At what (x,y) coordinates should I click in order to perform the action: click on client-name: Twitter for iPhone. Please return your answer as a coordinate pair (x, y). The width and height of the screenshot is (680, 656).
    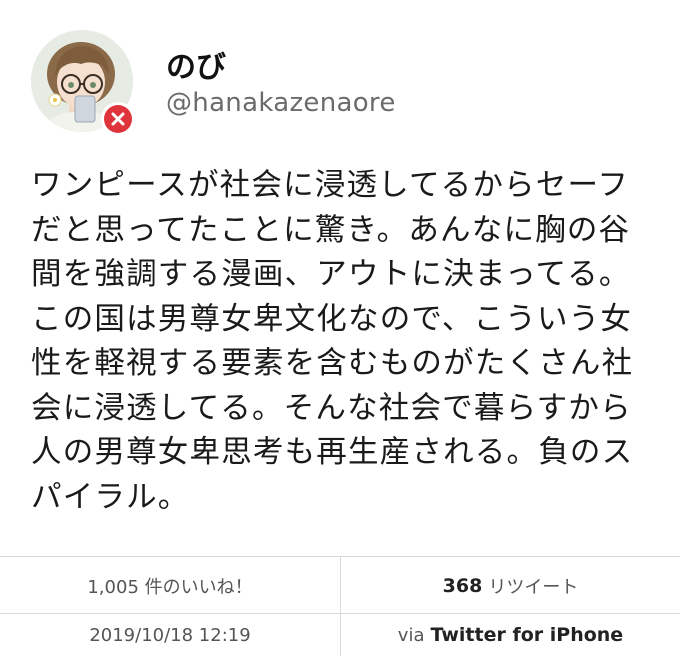
    Looking at the image, I should click on (526, 635).